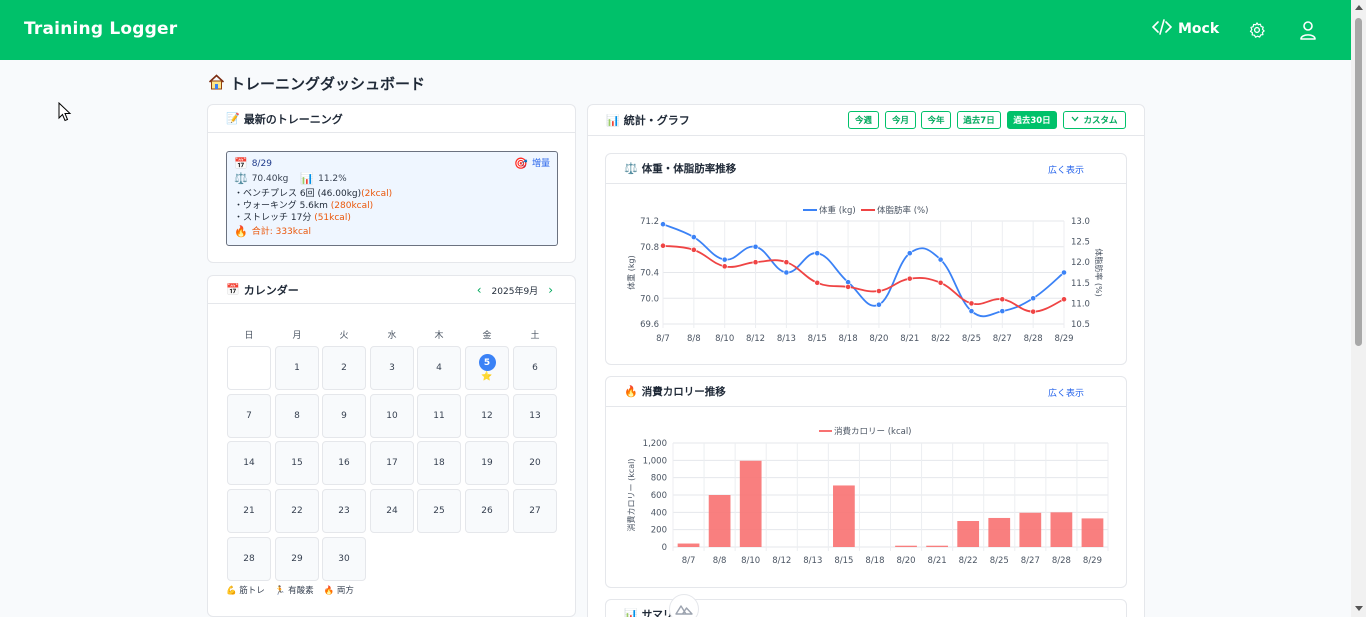  Describe the element at coordinates (900, 120) in the screenshot. I see `period-this-month: 今月` at that location.